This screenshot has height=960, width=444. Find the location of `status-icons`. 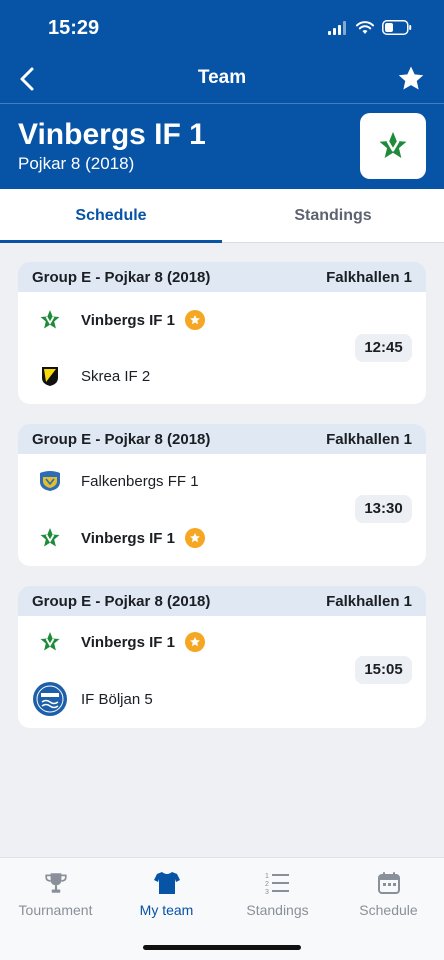

status-icons is located at coordinates (370, 27).